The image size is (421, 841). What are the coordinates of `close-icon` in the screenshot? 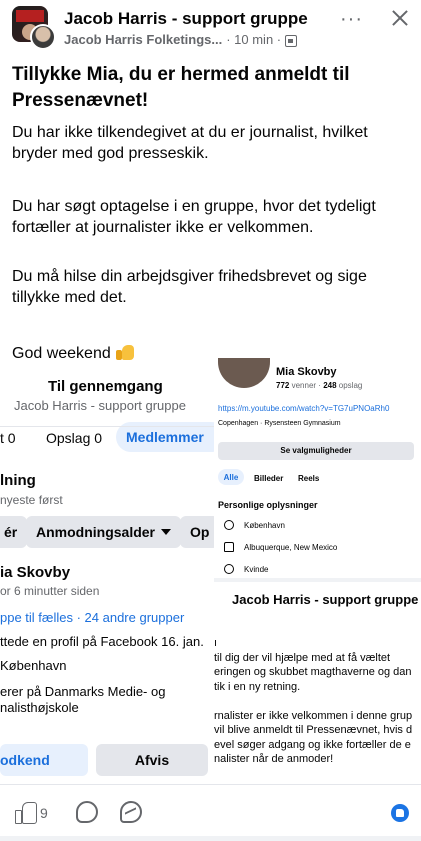 It's located at (400, 18).